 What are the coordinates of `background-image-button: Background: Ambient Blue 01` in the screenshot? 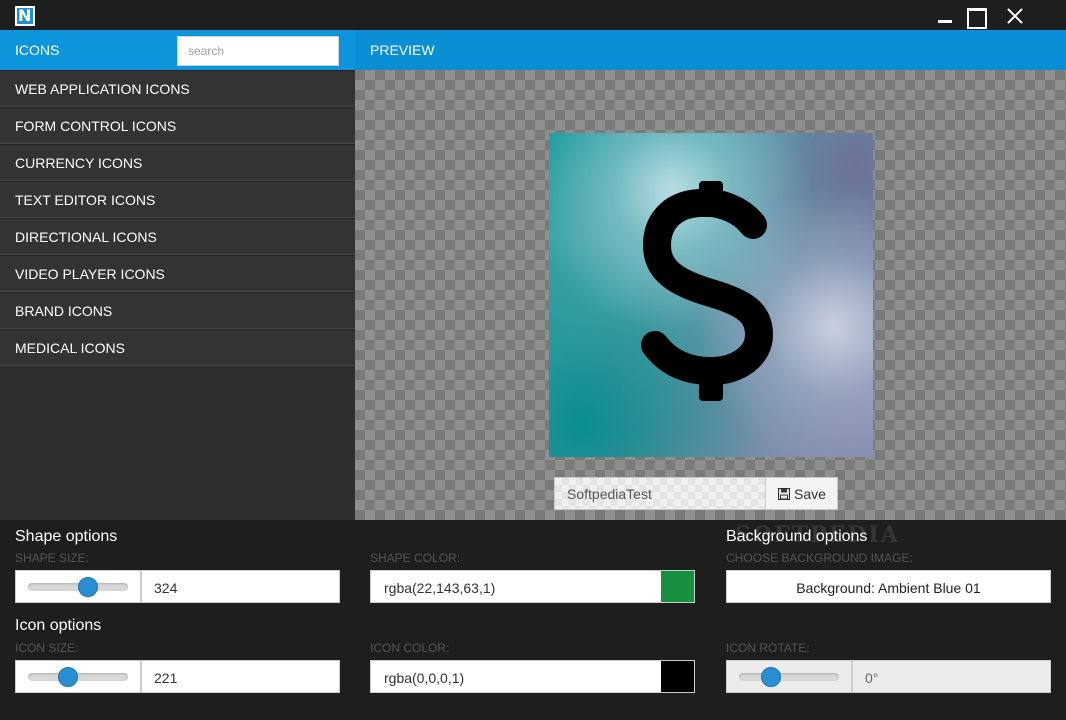 It's located at (888, 586).